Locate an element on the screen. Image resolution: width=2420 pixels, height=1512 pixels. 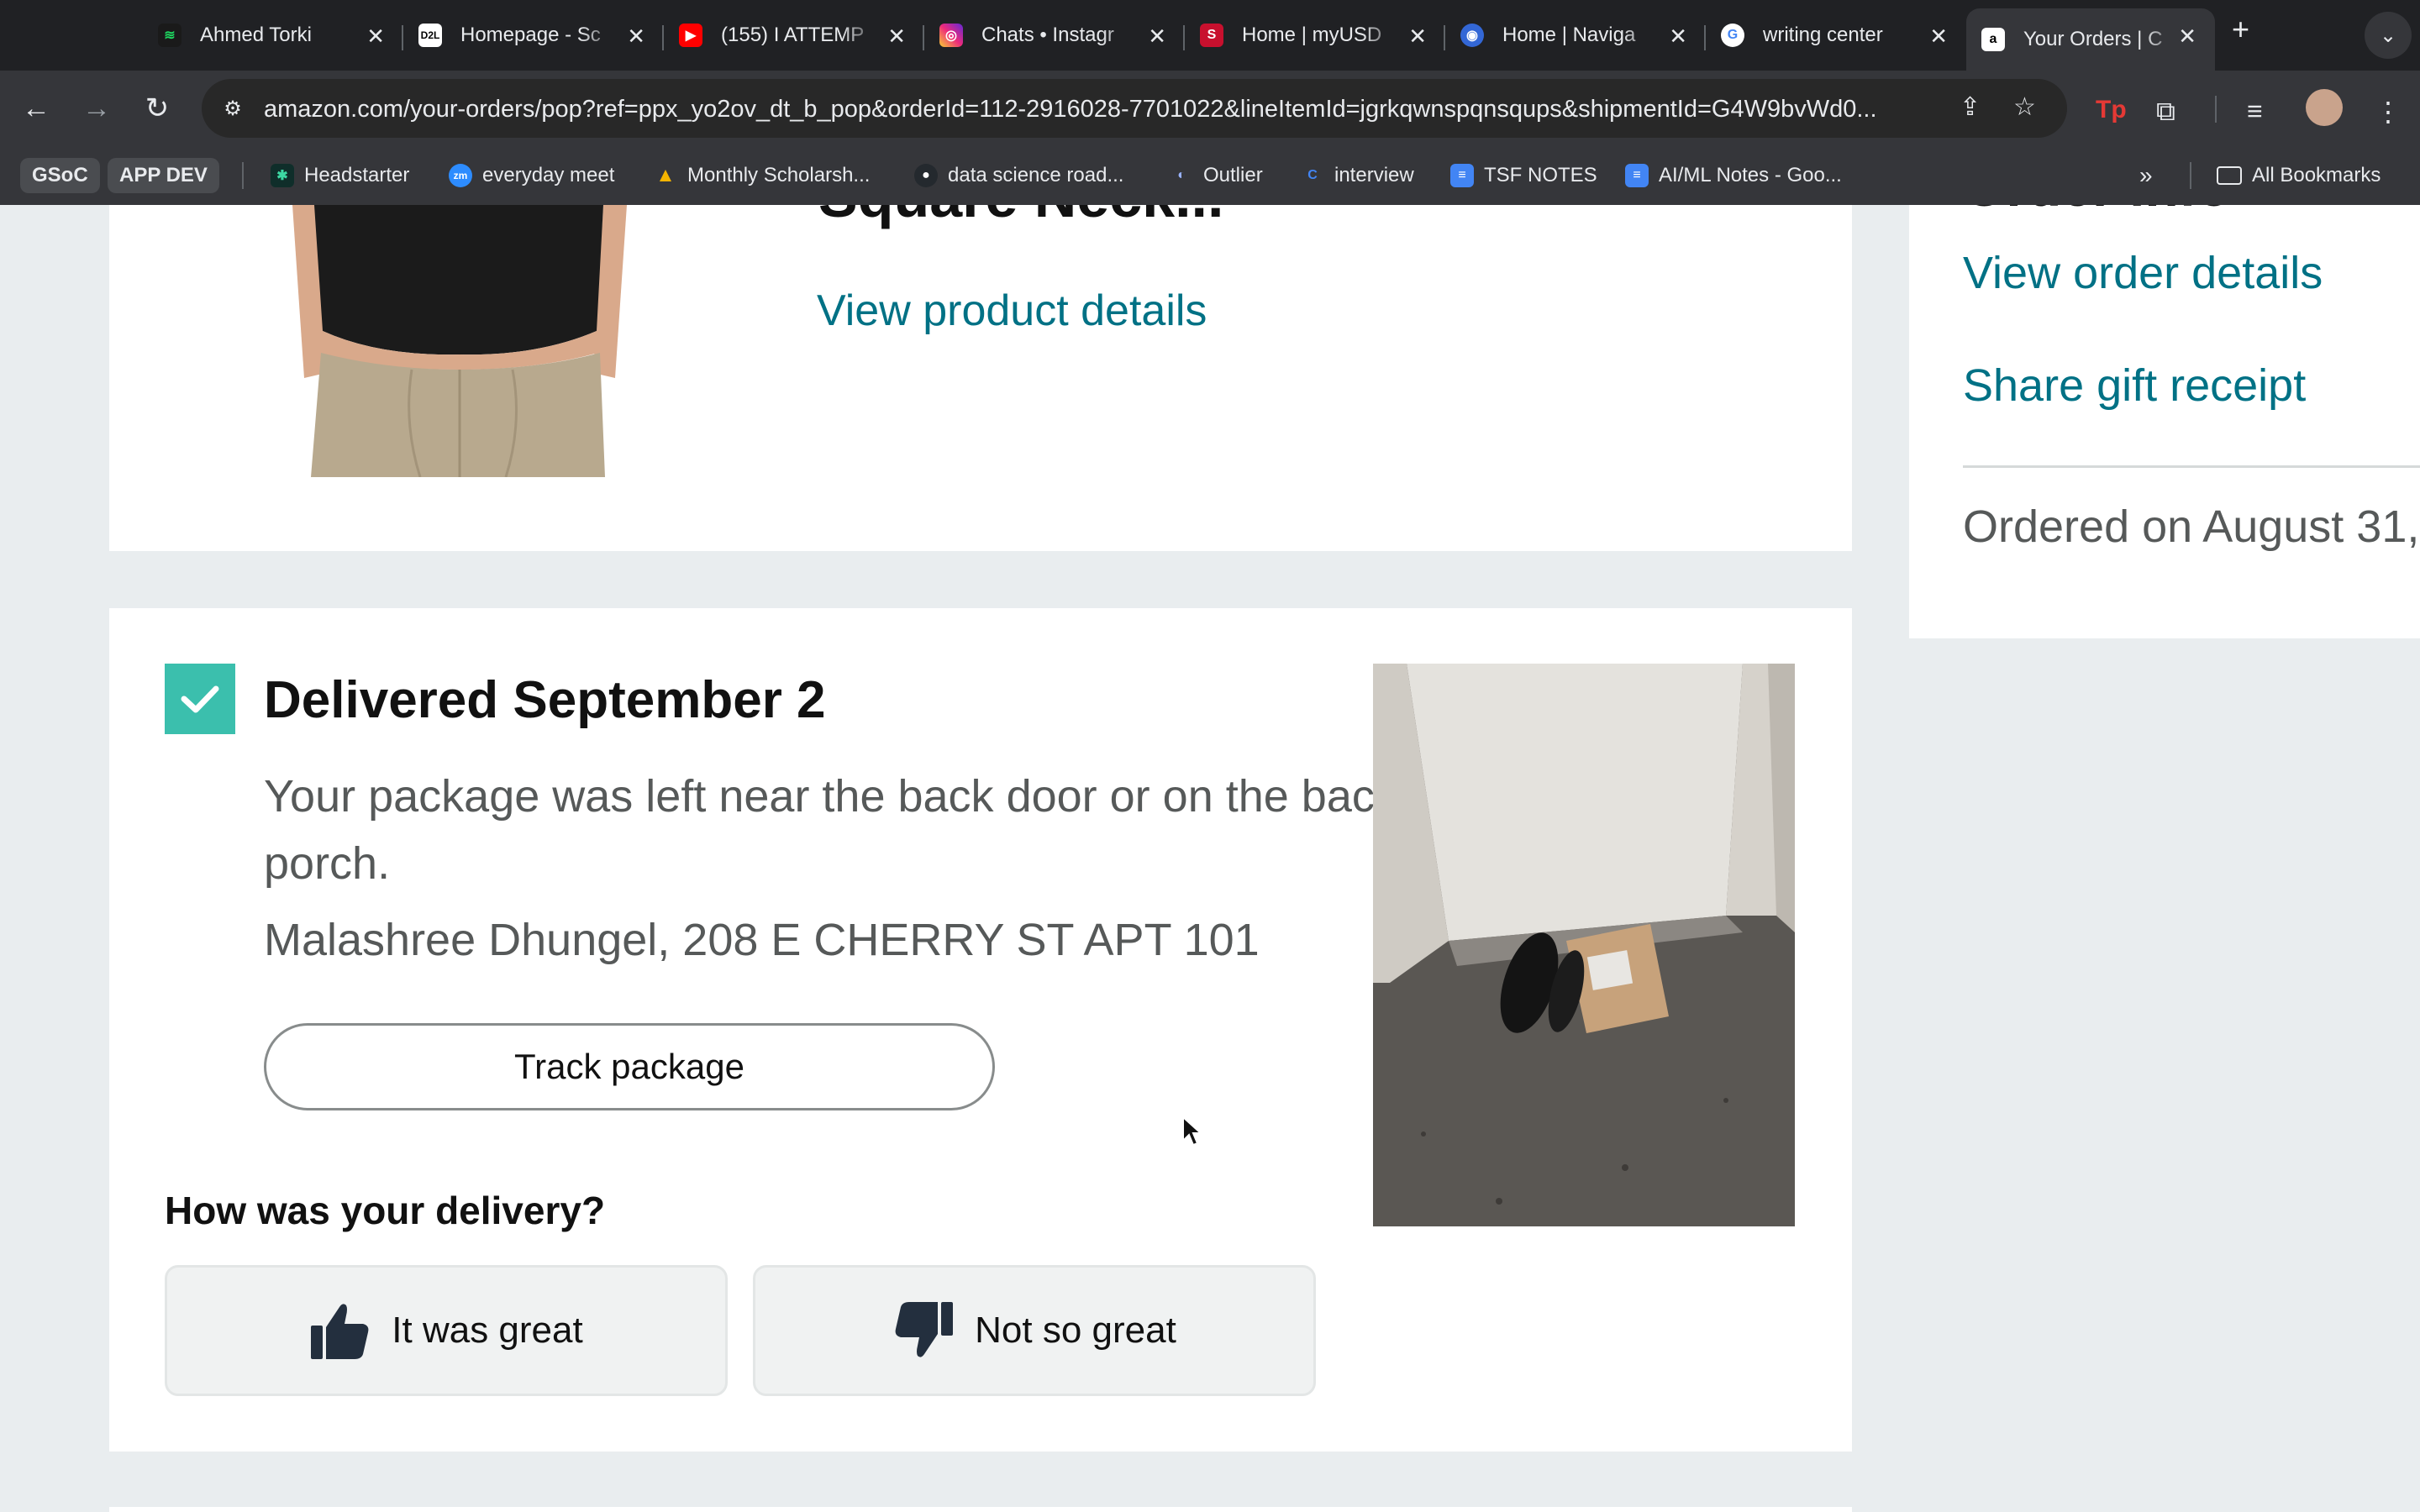
bookmark-interview: C interview is located at coordinates (1357, 175).